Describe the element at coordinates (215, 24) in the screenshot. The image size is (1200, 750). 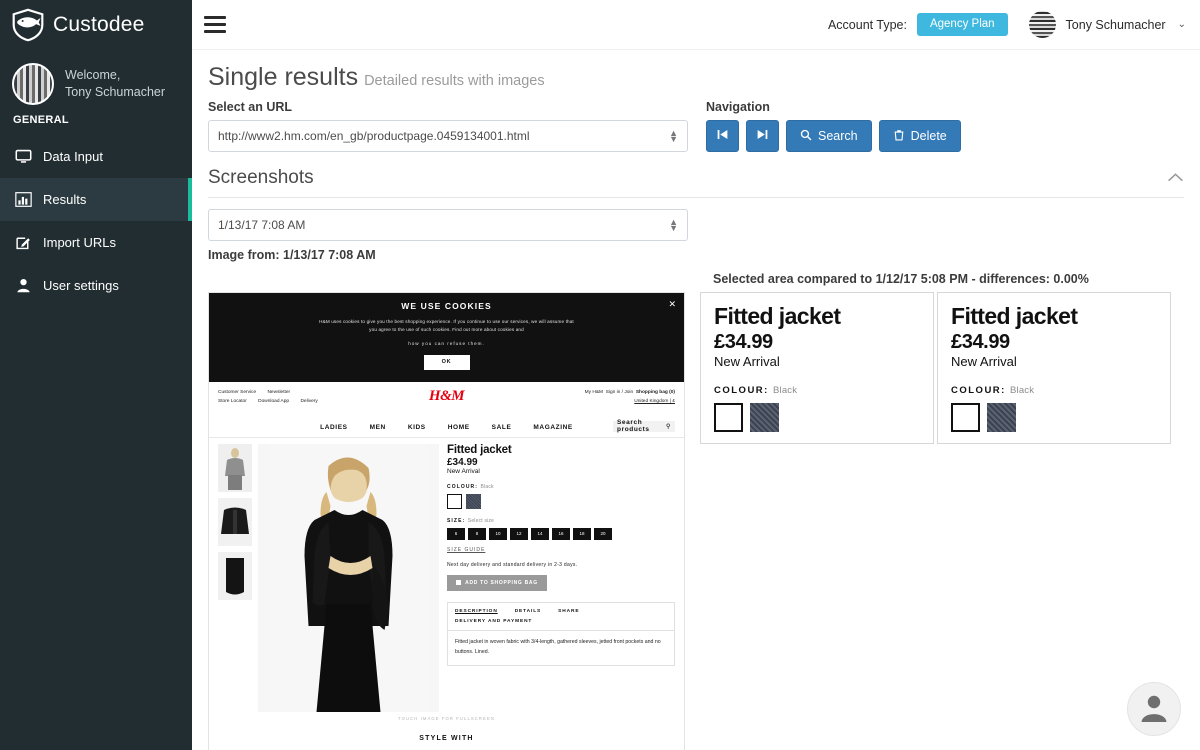
I see `hamburger-icon` at that location.